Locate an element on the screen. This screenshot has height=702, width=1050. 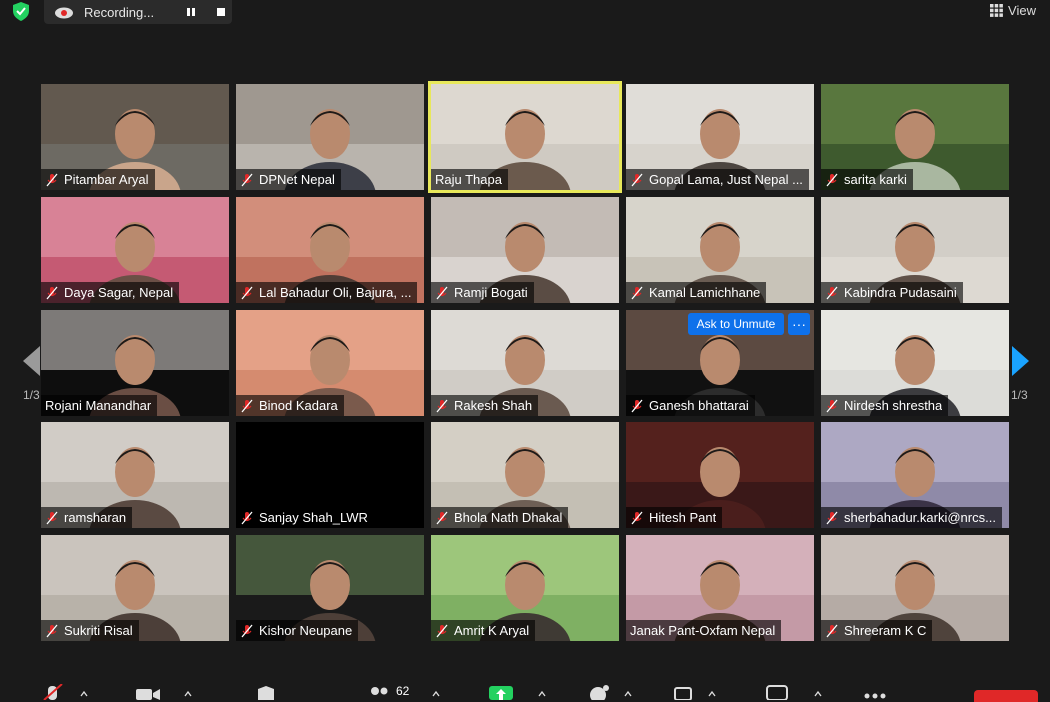
participant-tile: Daya Sagar, Nepal is located at coordinates (135, 250).